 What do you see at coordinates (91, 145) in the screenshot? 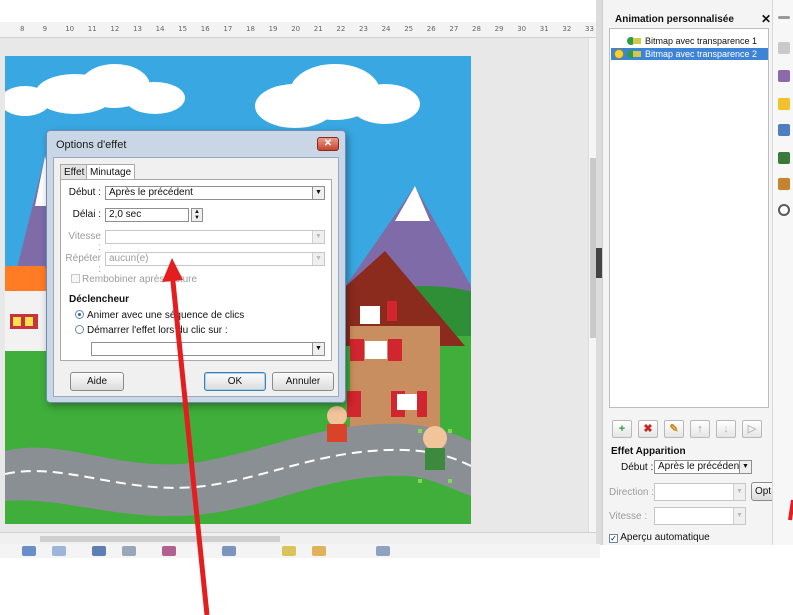
I see `dialog-title: Options d'effet` at bounding box center [91, 145].